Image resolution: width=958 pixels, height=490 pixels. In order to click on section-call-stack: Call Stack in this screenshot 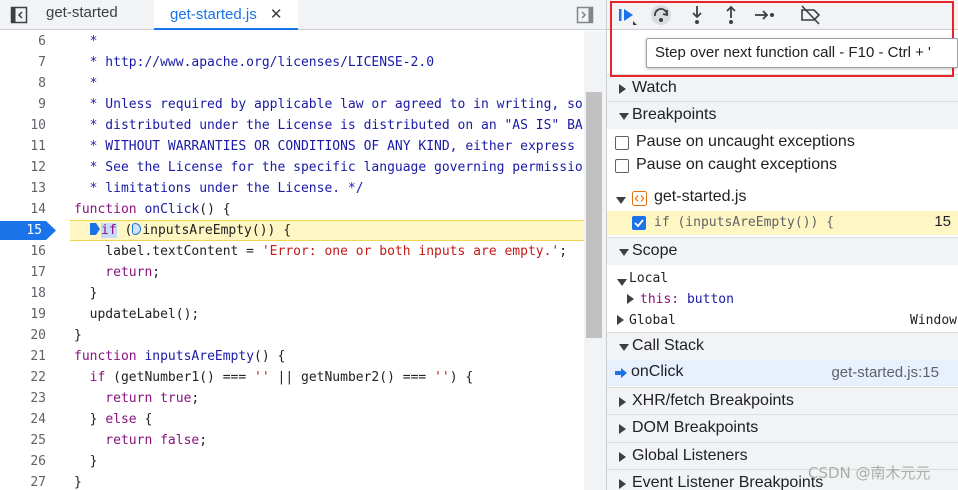, I will do `click(782, 346)`.